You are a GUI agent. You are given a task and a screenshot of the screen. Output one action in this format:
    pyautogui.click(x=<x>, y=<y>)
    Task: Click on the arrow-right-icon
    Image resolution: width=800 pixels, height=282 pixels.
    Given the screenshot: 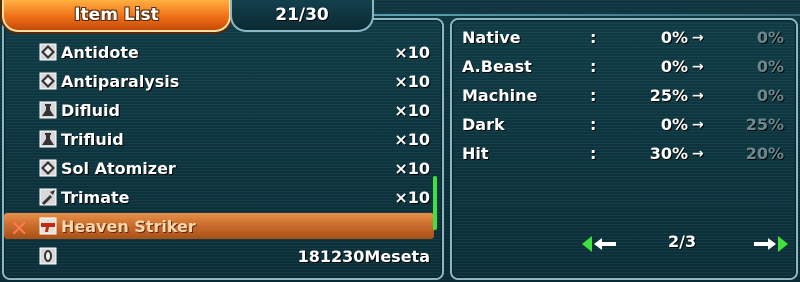 What is the action you would take?
    pyautogui.click(x=771, y=244)
    